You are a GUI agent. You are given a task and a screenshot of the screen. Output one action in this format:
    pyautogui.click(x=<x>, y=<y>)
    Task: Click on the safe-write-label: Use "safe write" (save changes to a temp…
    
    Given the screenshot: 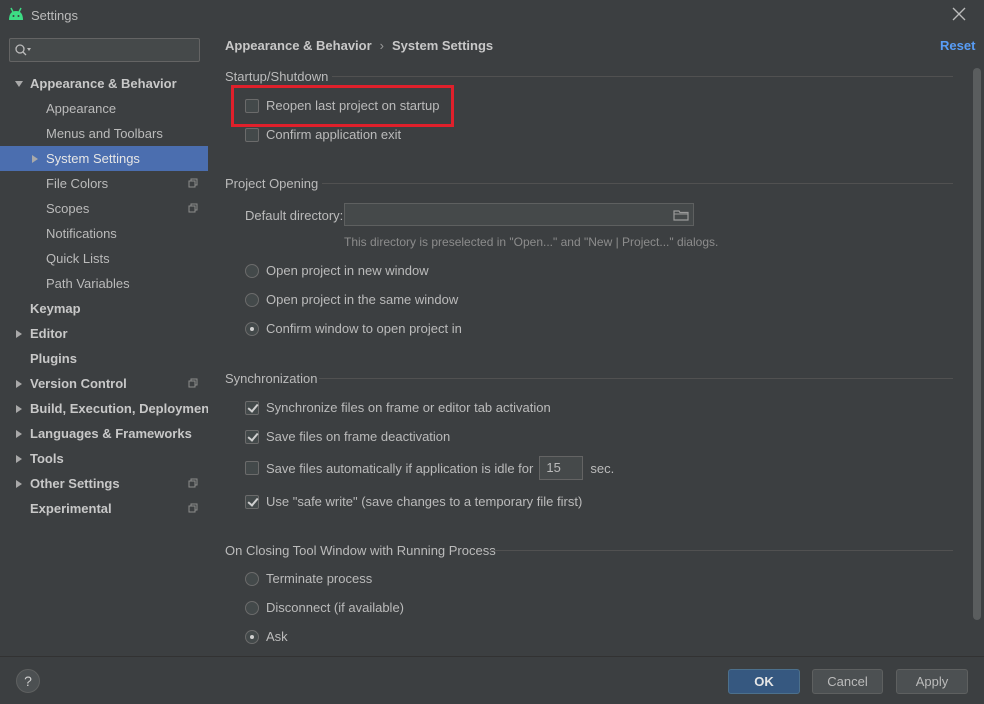 What is the action you would take?
    pyautogui.click(x=424, y=501)
    